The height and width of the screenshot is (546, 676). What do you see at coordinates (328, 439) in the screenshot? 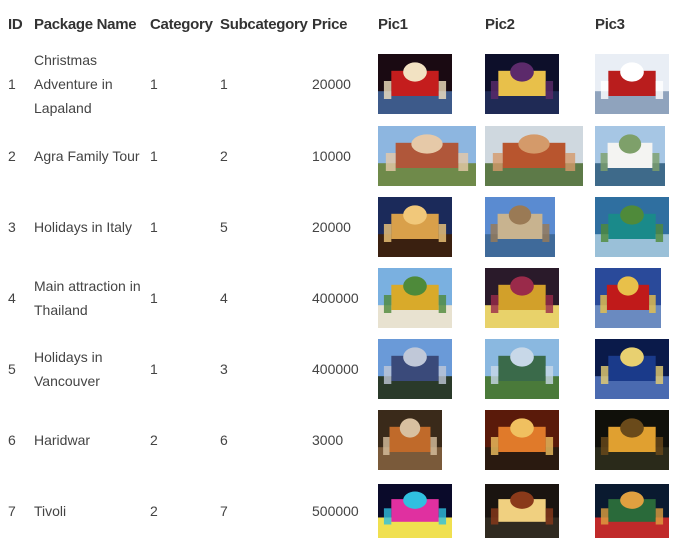
I see `cell-price: 3000` at bounding box center [328, 439].